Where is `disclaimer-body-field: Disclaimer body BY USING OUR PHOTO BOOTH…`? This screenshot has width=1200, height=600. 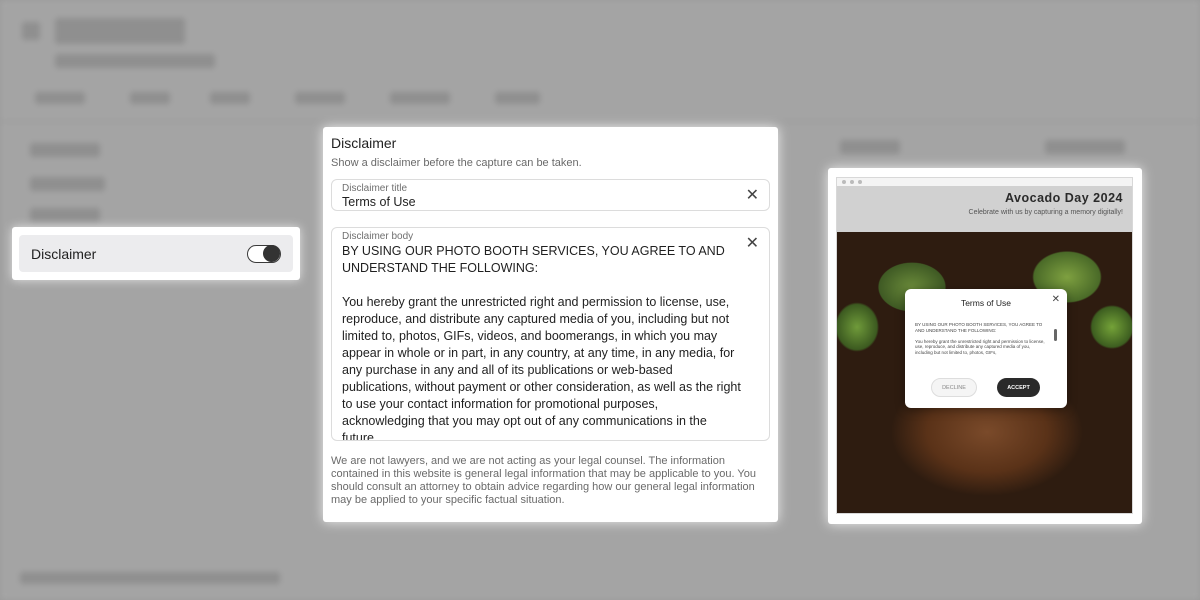
disclaimer-body-field: Disclaimer body BY USING OUR PHOTO BOOTH… is located at coordinates (550, 334).